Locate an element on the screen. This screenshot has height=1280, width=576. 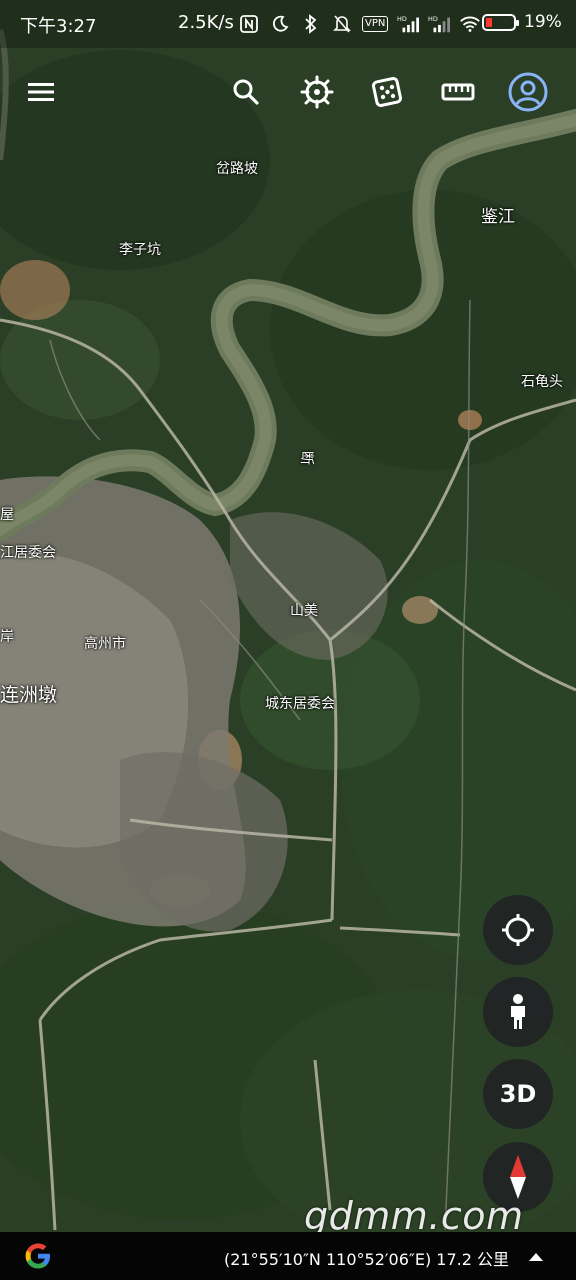
nfc-icon is located at coordinates (249, 24).